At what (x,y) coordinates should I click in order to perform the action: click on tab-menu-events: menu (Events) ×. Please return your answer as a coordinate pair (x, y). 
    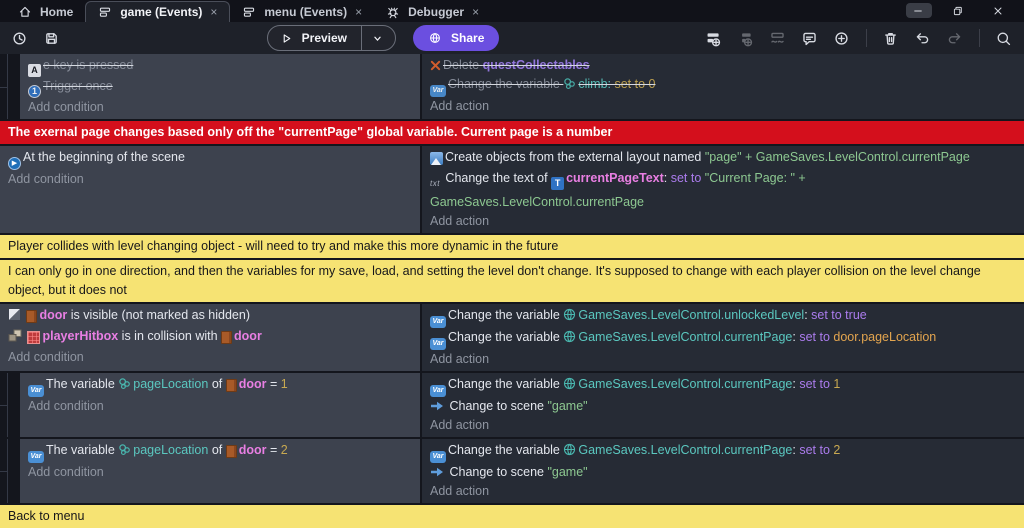
    Looking at the image, I should click on (302, 11).